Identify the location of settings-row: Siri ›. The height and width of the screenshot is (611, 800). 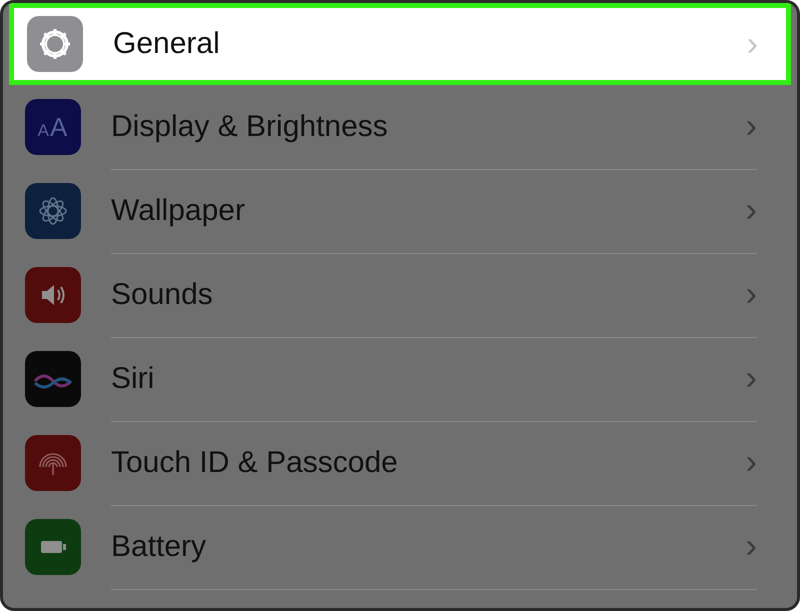
(400, 379).